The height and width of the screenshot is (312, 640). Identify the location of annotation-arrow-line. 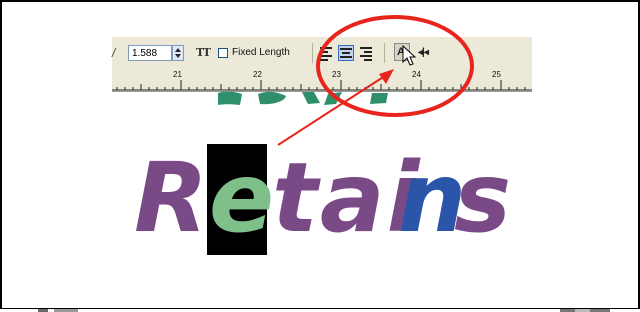
(333, 109).